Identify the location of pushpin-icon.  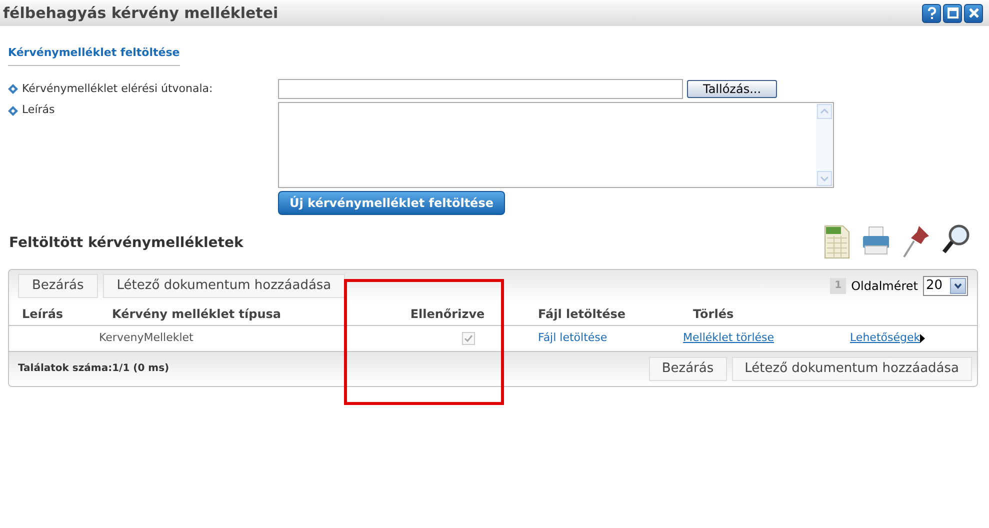
(916, 242).